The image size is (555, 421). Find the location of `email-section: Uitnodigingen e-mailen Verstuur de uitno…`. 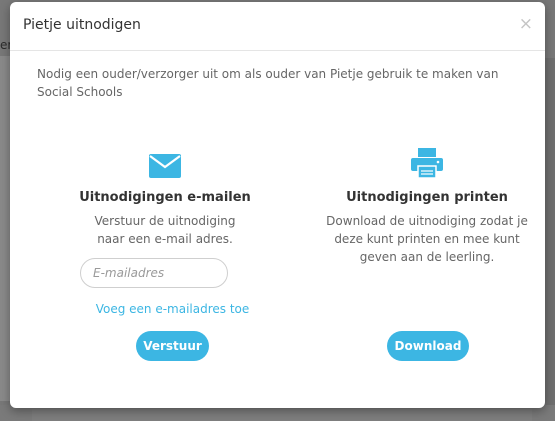

email-section: Uitnodigingen e-mailen Verstuur de uitno… is located at coordinates (165, 198).